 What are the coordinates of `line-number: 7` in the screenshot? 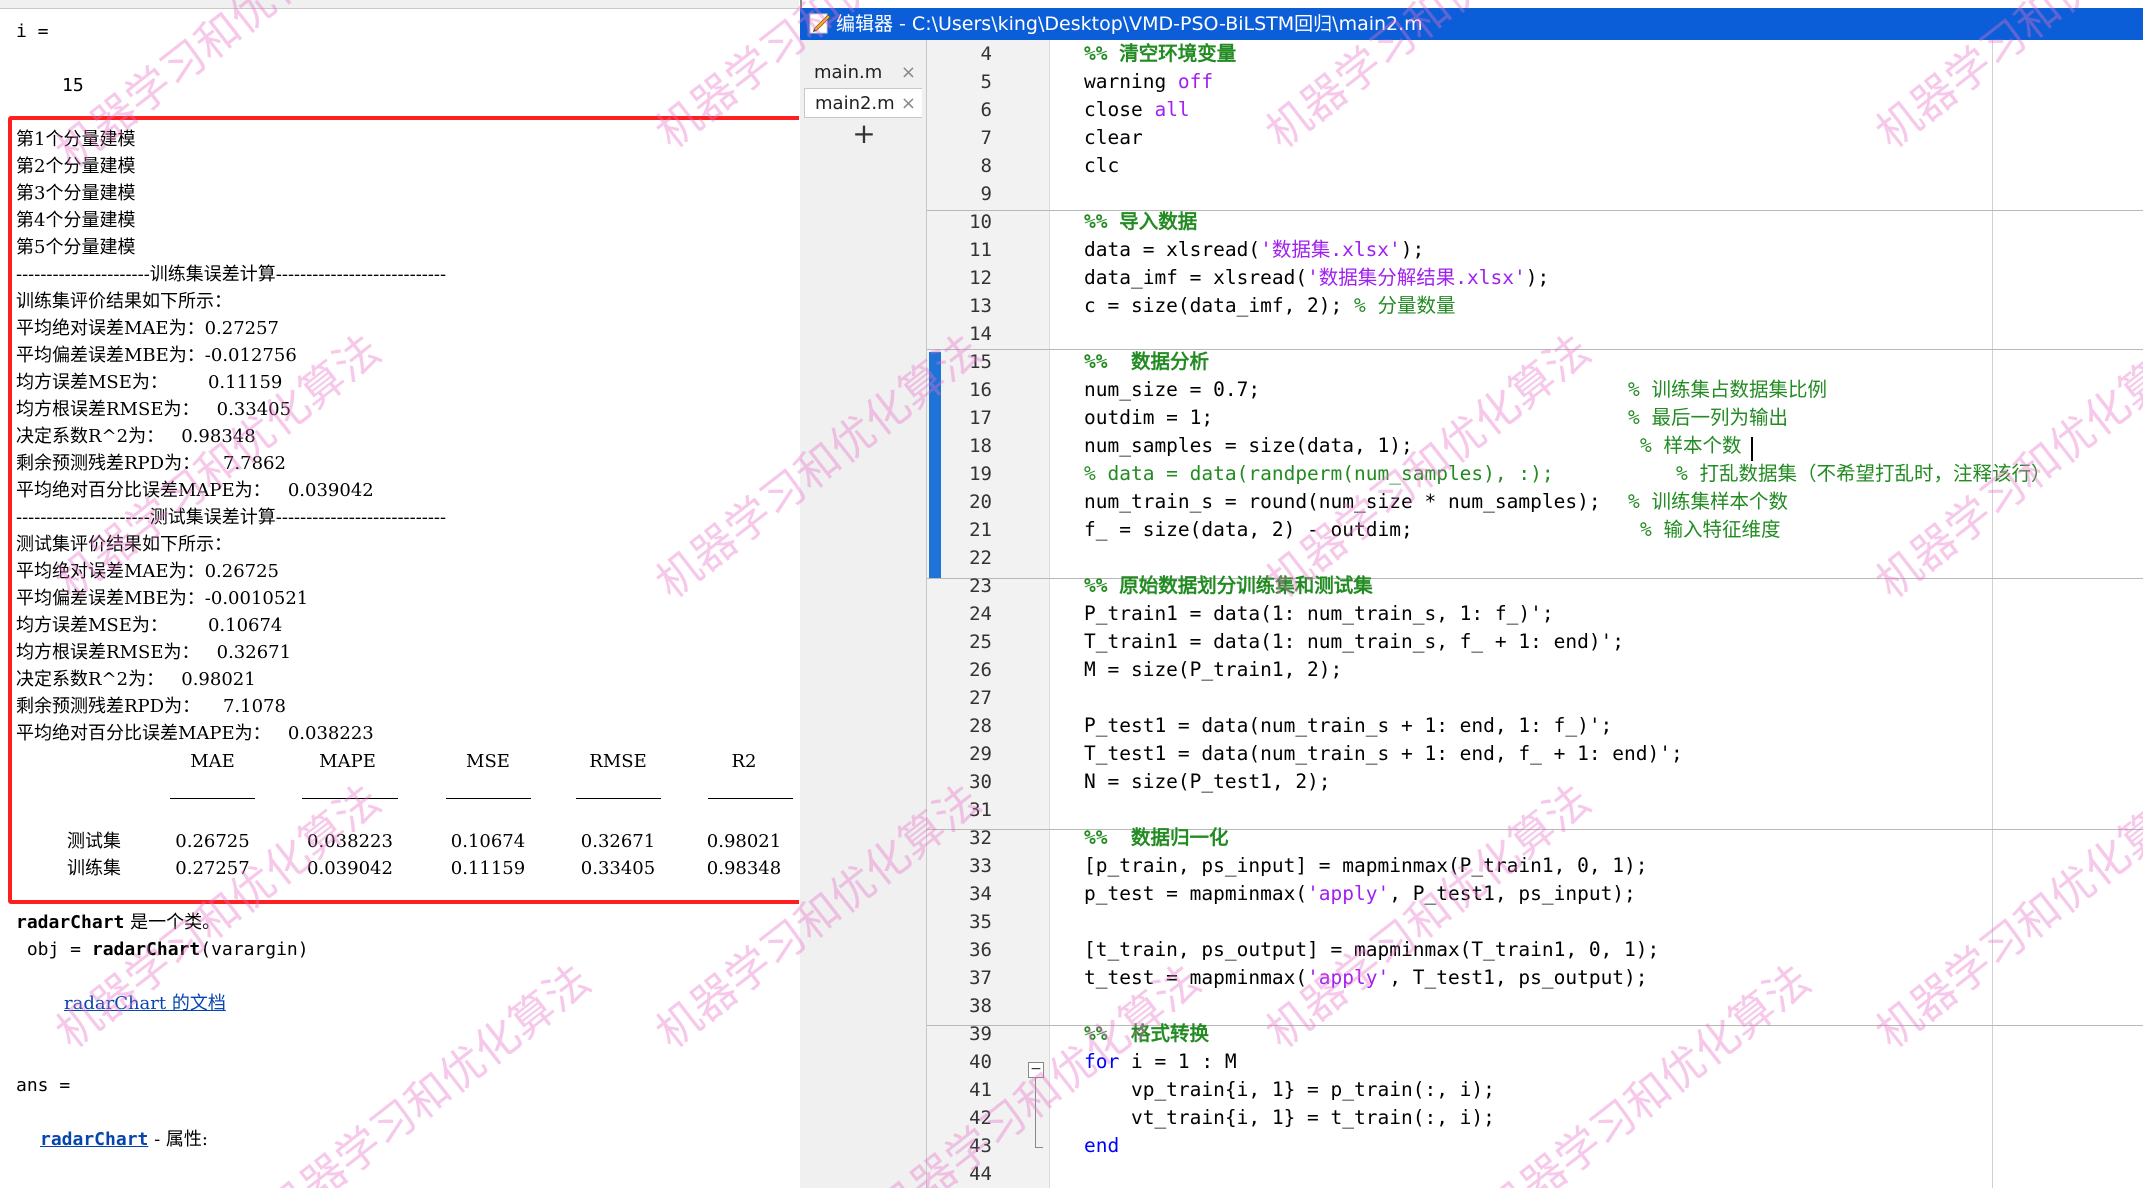 It's located at (986, 138).